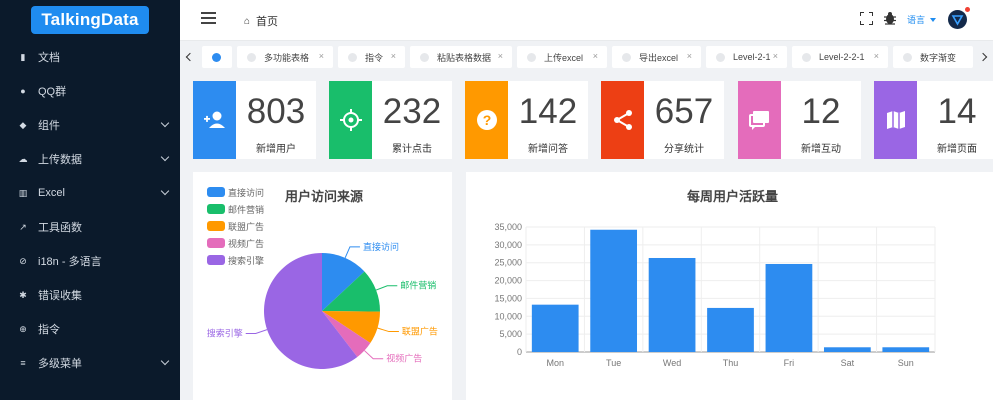  I want to click on sidebar-item-1: ● QQ群, so click(90, 91).